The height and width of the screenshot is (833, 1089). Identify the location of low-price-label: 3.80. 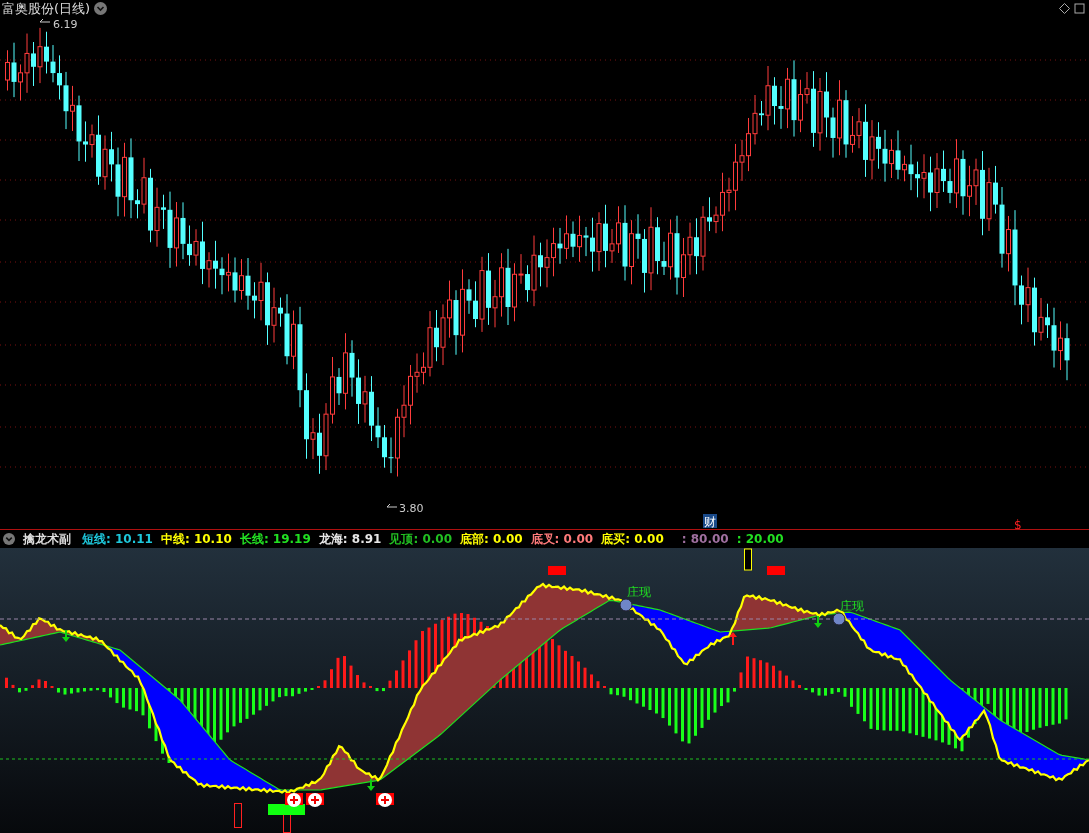
(411, 508).